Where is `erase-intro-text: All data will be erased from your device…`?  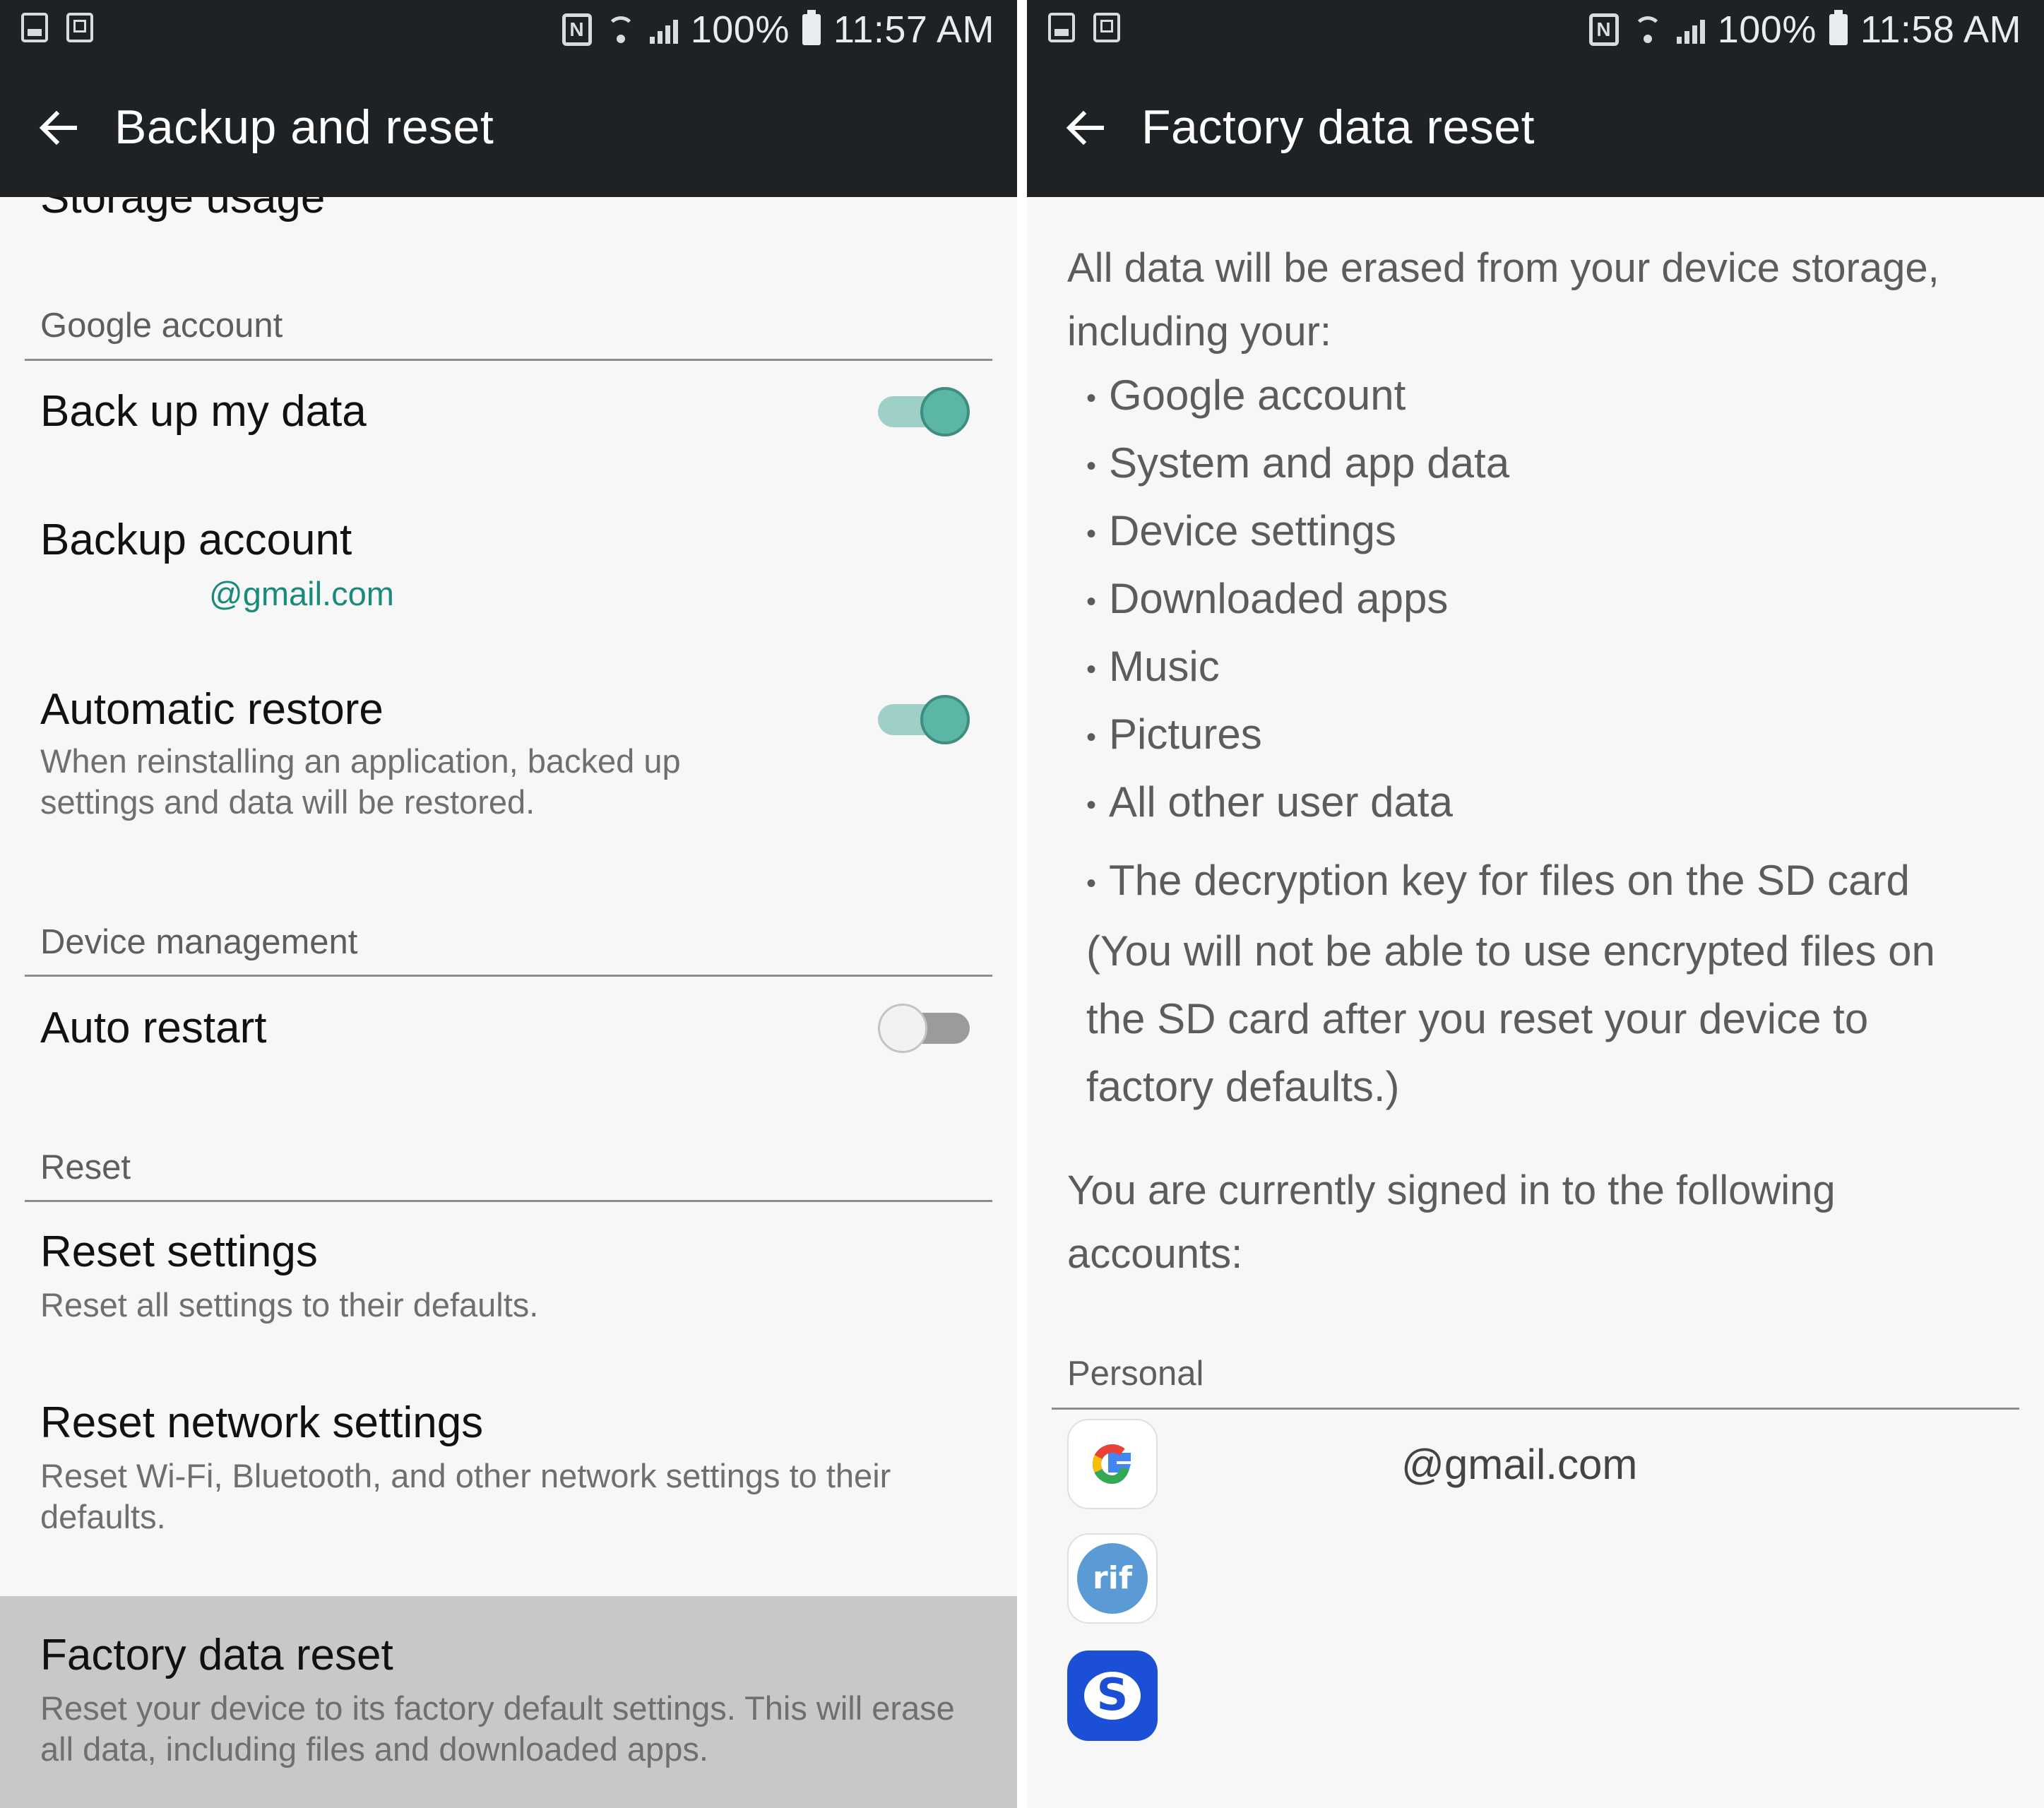
erase-intro-text: All data will be erased from your device… is located at coordinates (1503, 300).